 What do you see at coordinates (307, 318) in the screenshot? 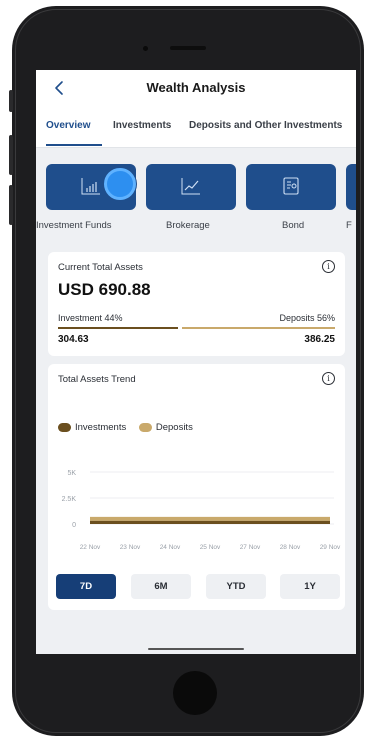
I see `deposits-share-label: Deposits 56%` at bounding box center [307, 318].